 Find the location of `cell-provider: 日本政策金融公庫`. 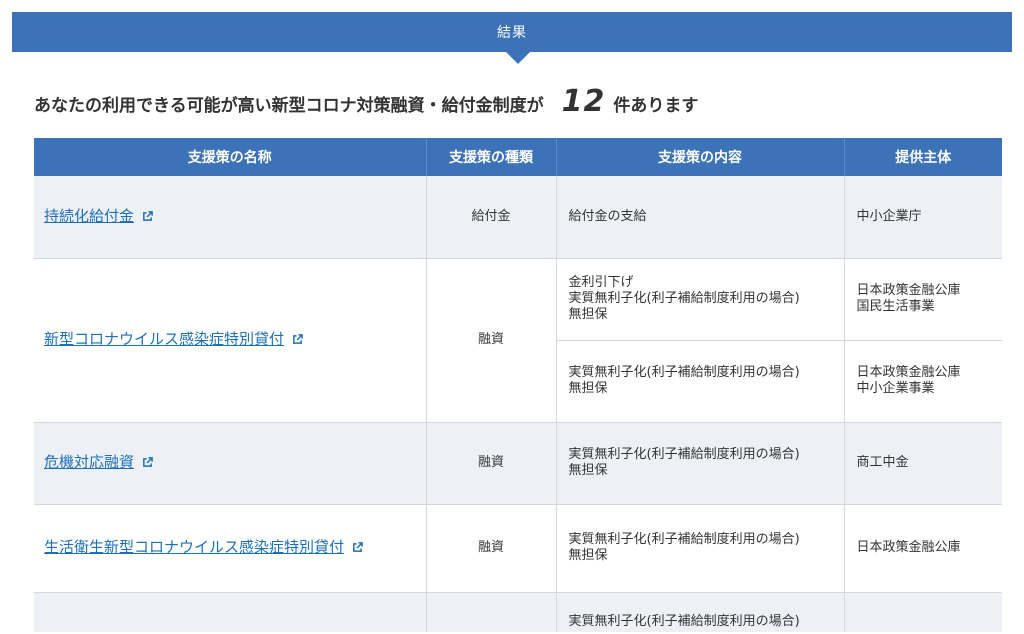

cell-provider: 日本政策金融公庫 is located at coordinates (923, 548).